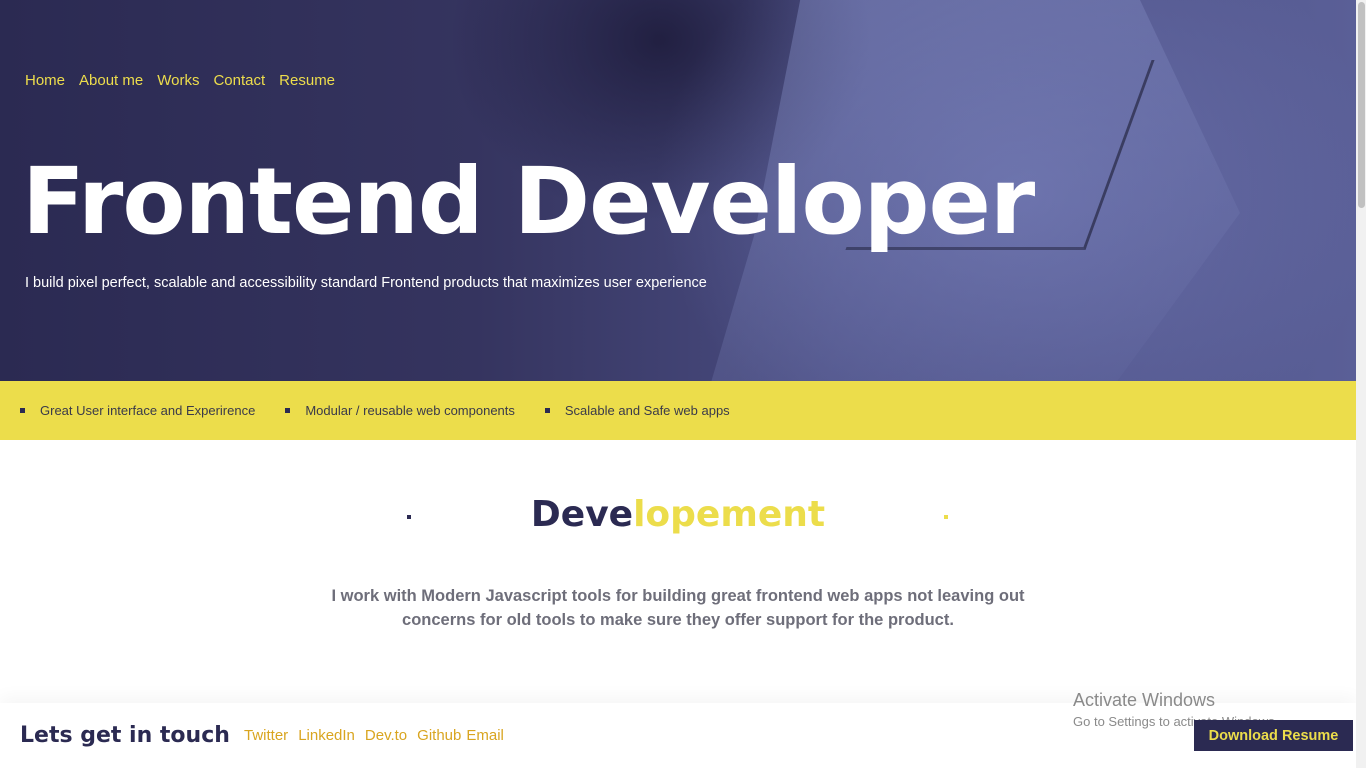 The height and width of the screenshot is (768, 1366). I want to click on devto-link: Dev.to, so click(386, 735).